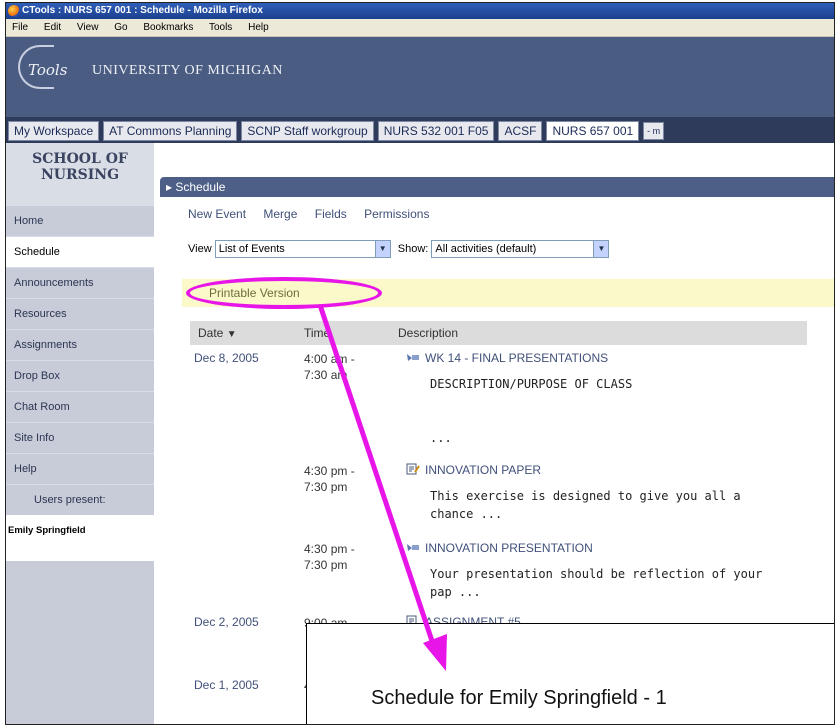 This screenshot has width=835, height=725. Describe the element at coordinates (80, 344) in the screenshot. I see `nav-assignments: Assignments` at that location.